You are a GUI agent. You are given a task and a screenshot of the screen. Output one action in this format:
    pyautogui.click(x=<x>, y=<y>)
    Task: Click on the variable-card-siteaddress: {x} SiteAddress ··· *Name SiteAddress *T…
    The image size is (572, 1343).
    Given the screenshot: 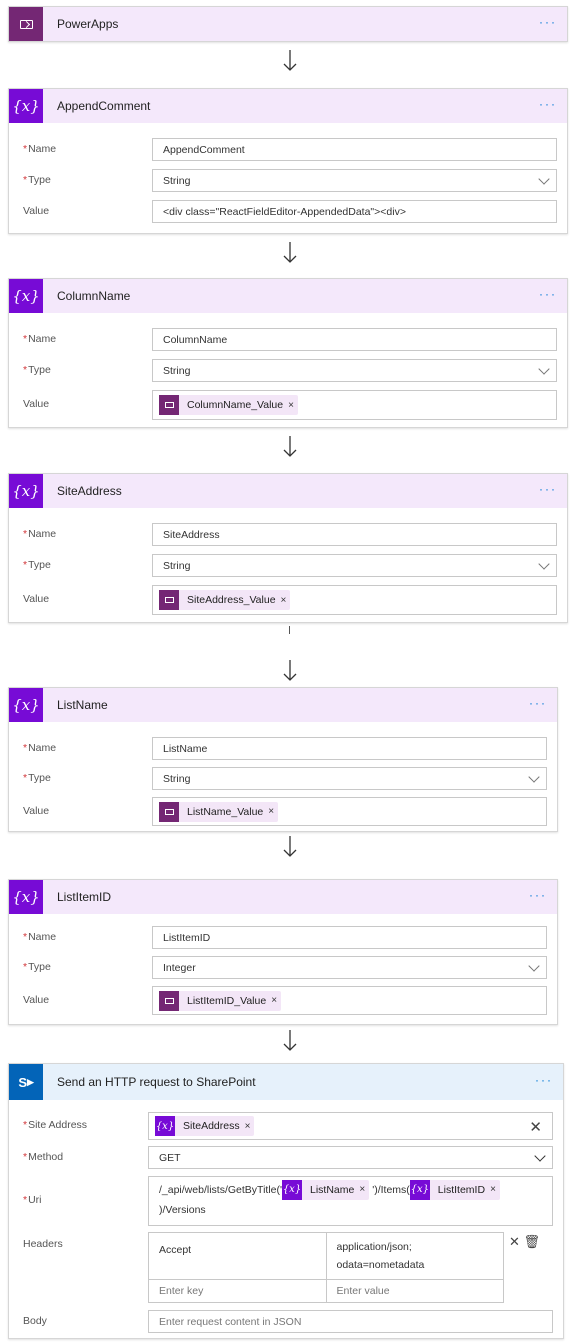 What is the action you would take?
    pyautogui.click(x=288, y=548)
    